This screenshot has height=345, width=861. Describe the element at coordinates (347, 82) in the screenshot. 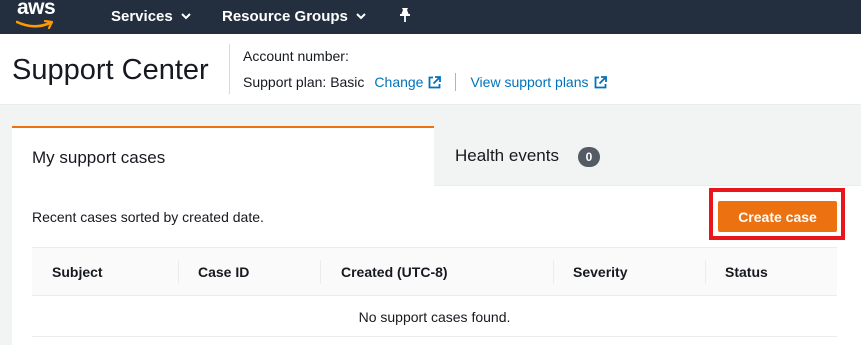

I see `support-plan-value: Basic` at that location.